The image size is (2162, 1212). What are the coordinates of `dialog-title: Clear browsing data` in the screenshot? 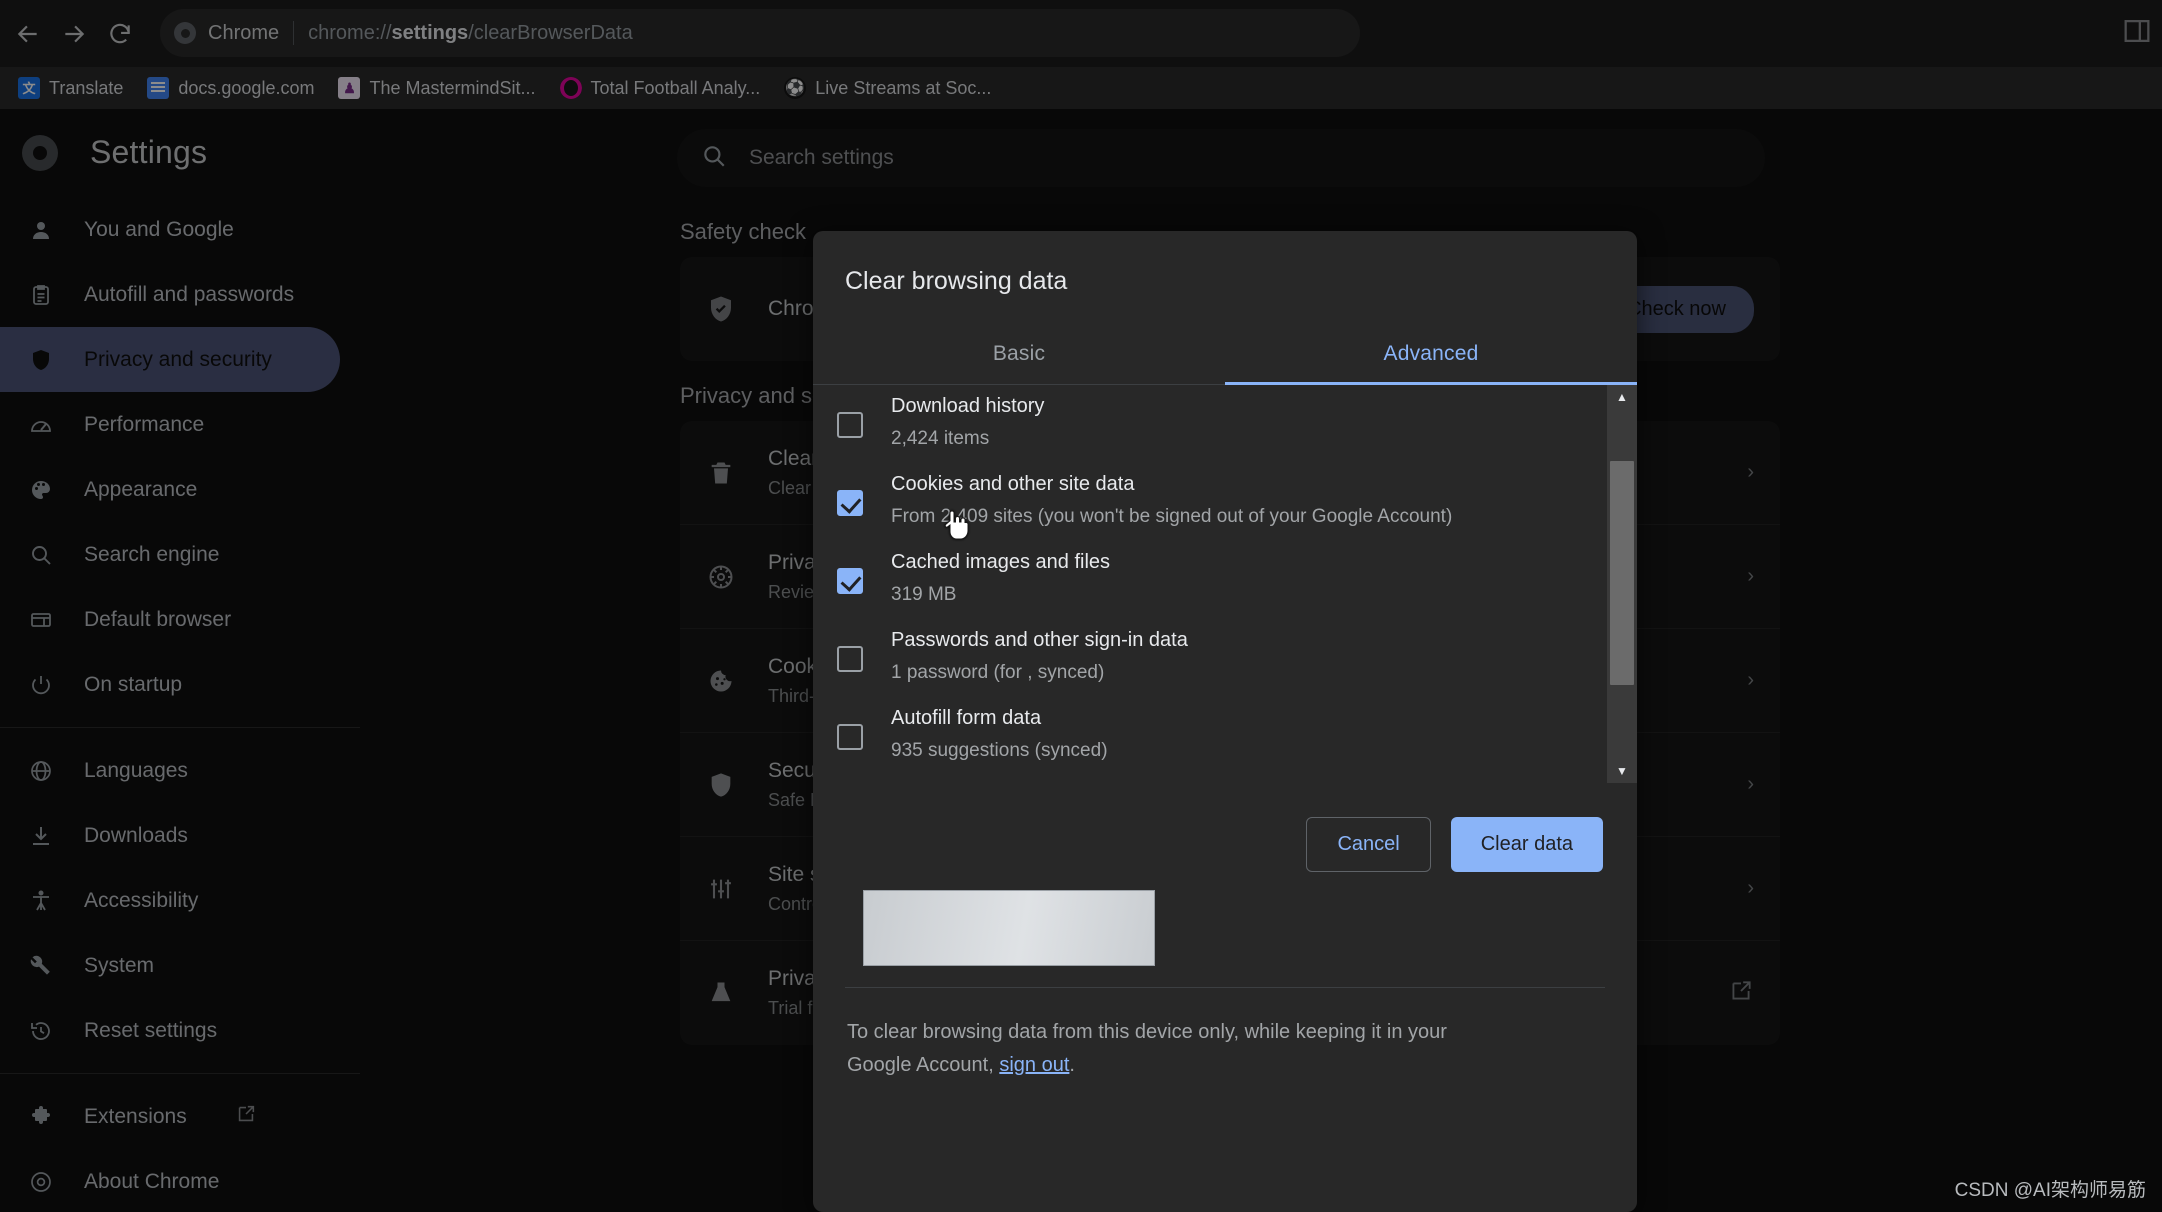 It's located at (956, 281).